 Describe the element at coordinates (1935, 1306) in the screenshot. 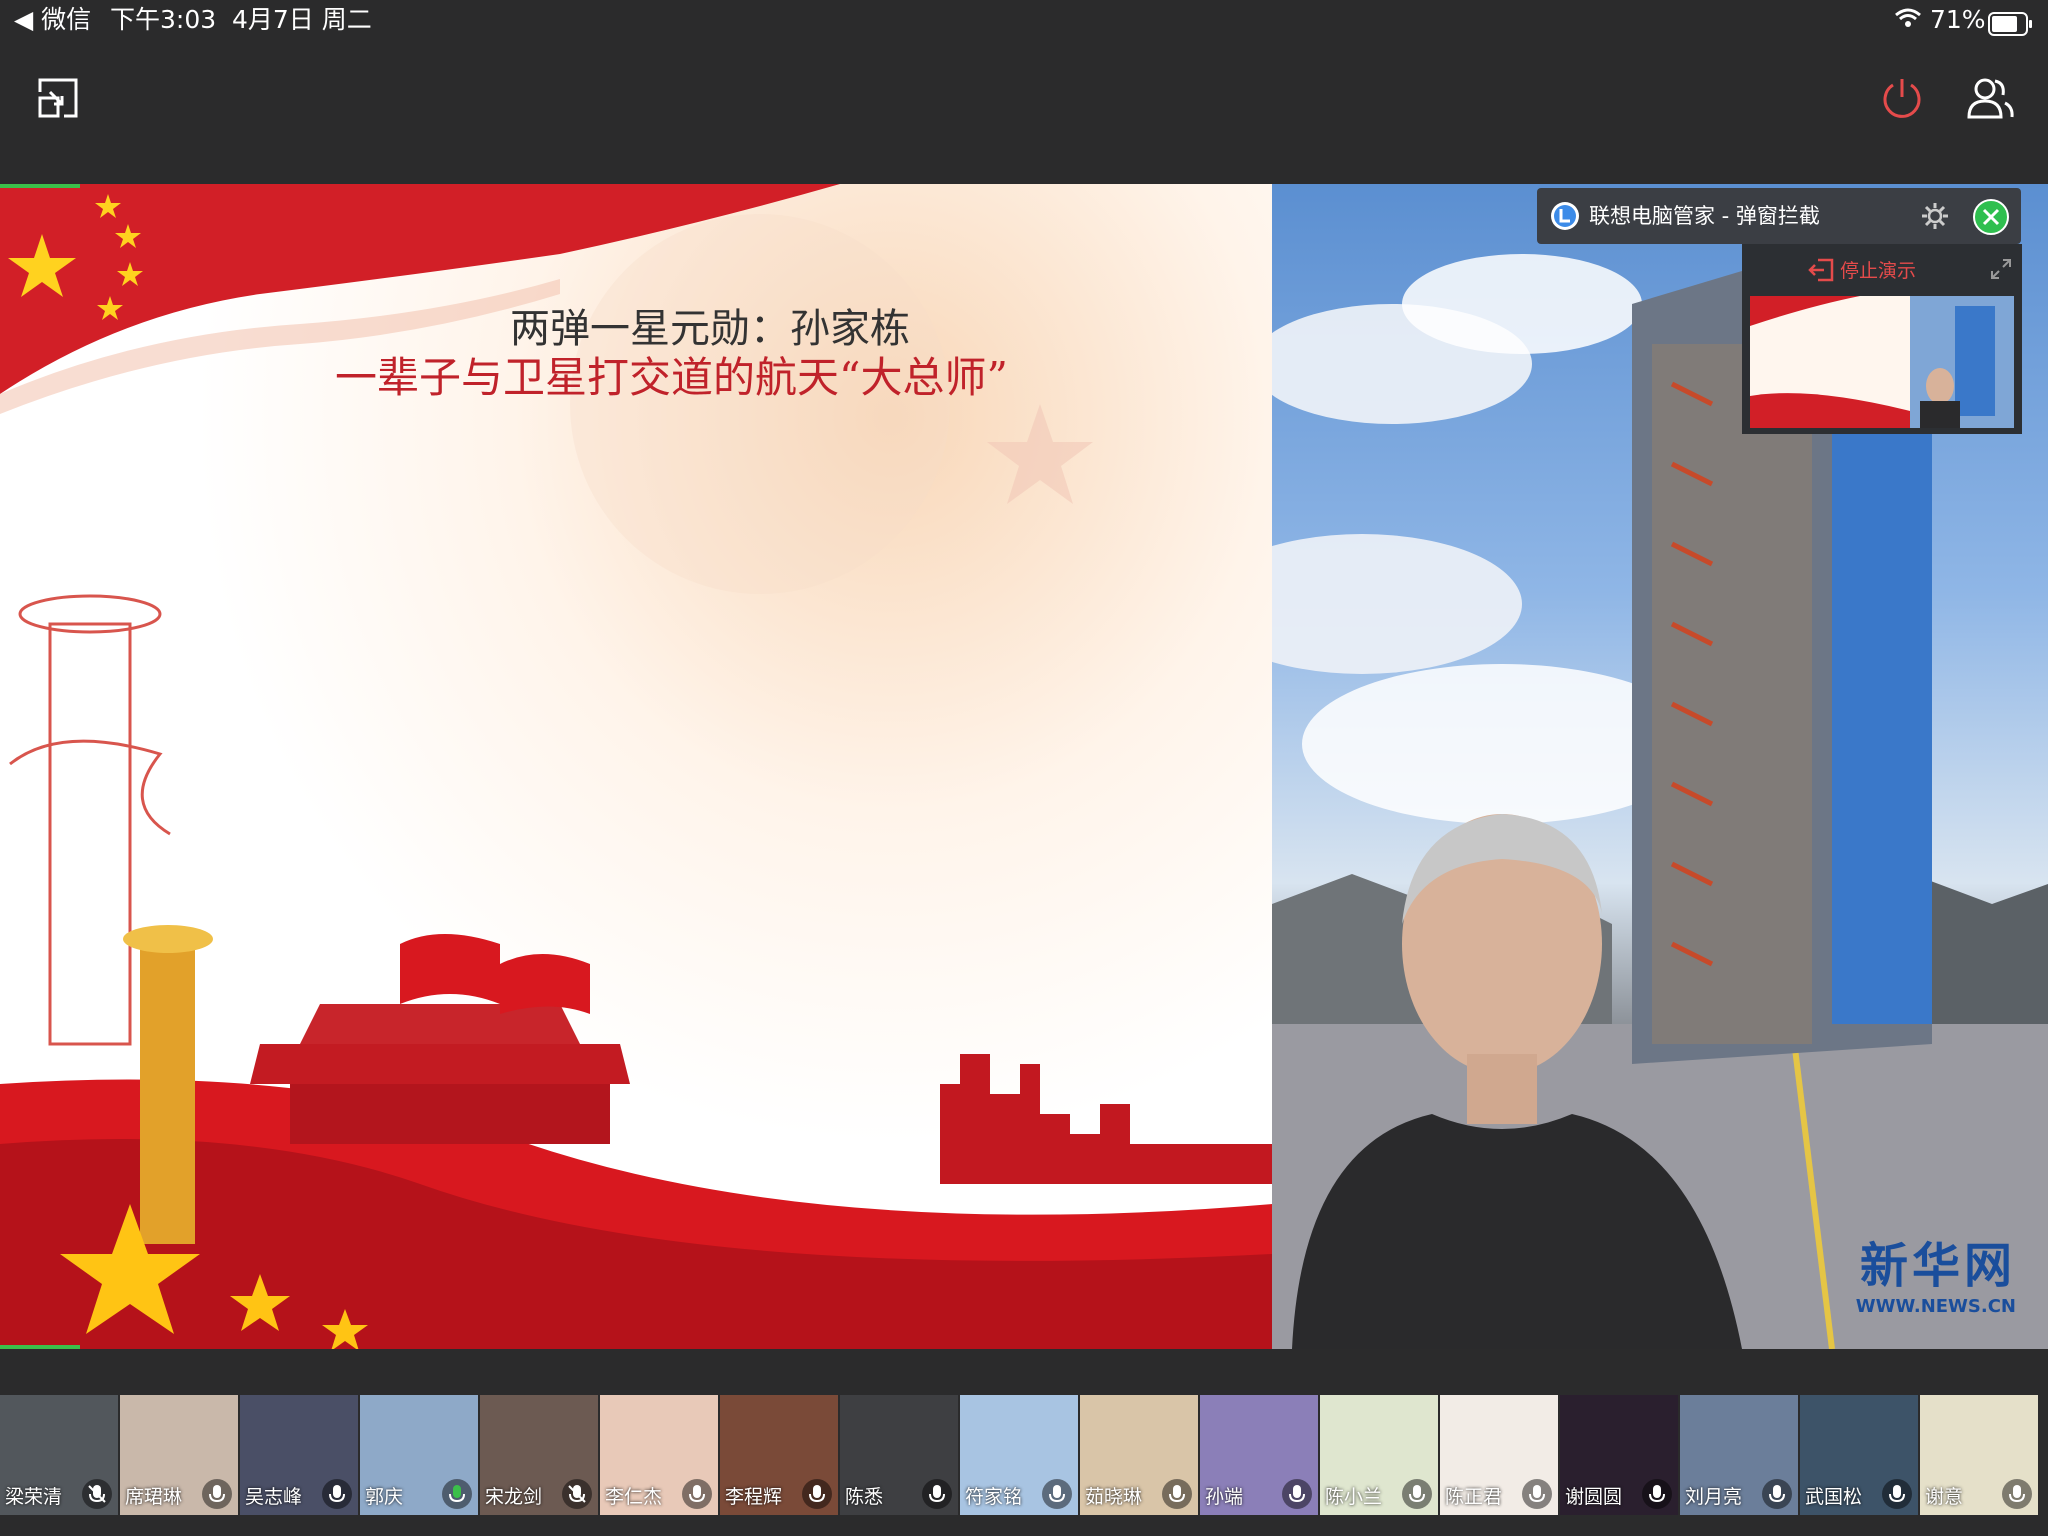

I see `watermark-url: WWW.NEWS.CN` at that location.